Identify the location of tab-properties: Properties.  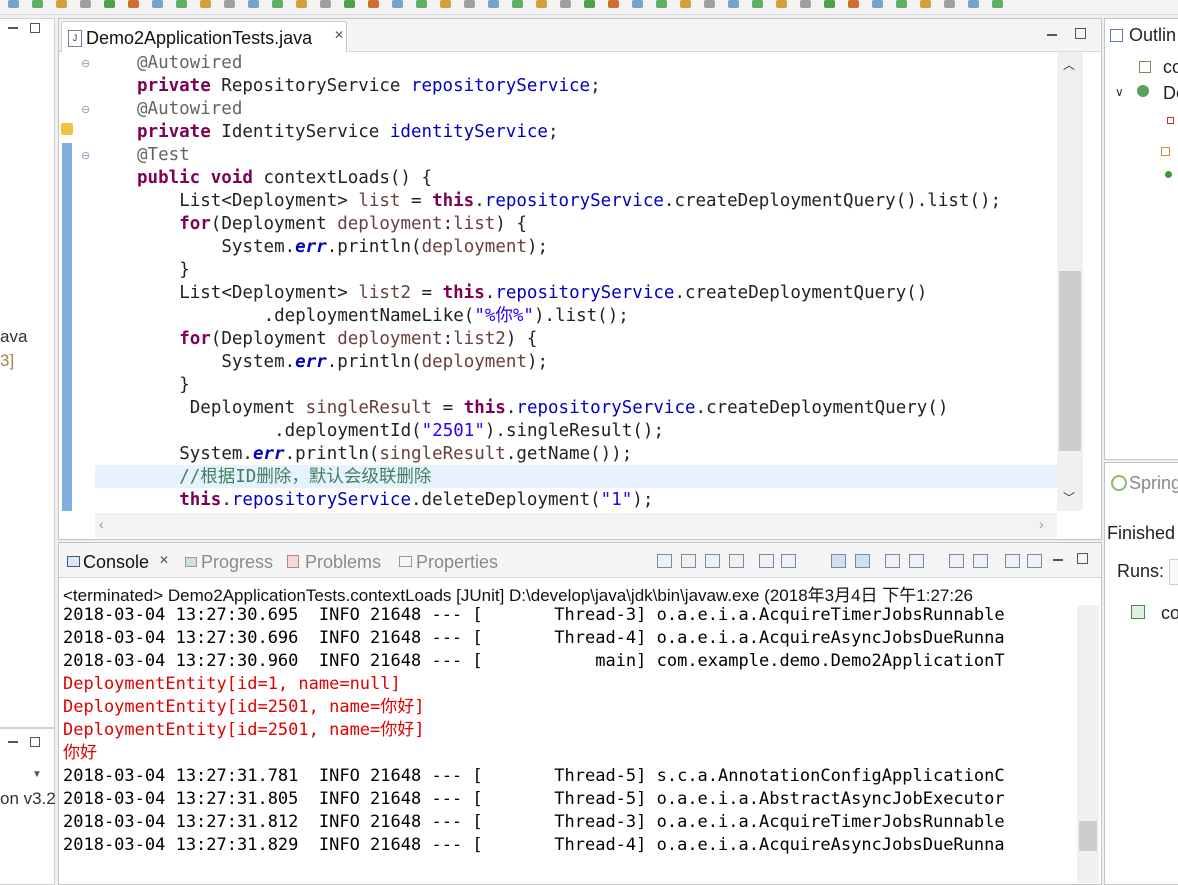
(457, 562).